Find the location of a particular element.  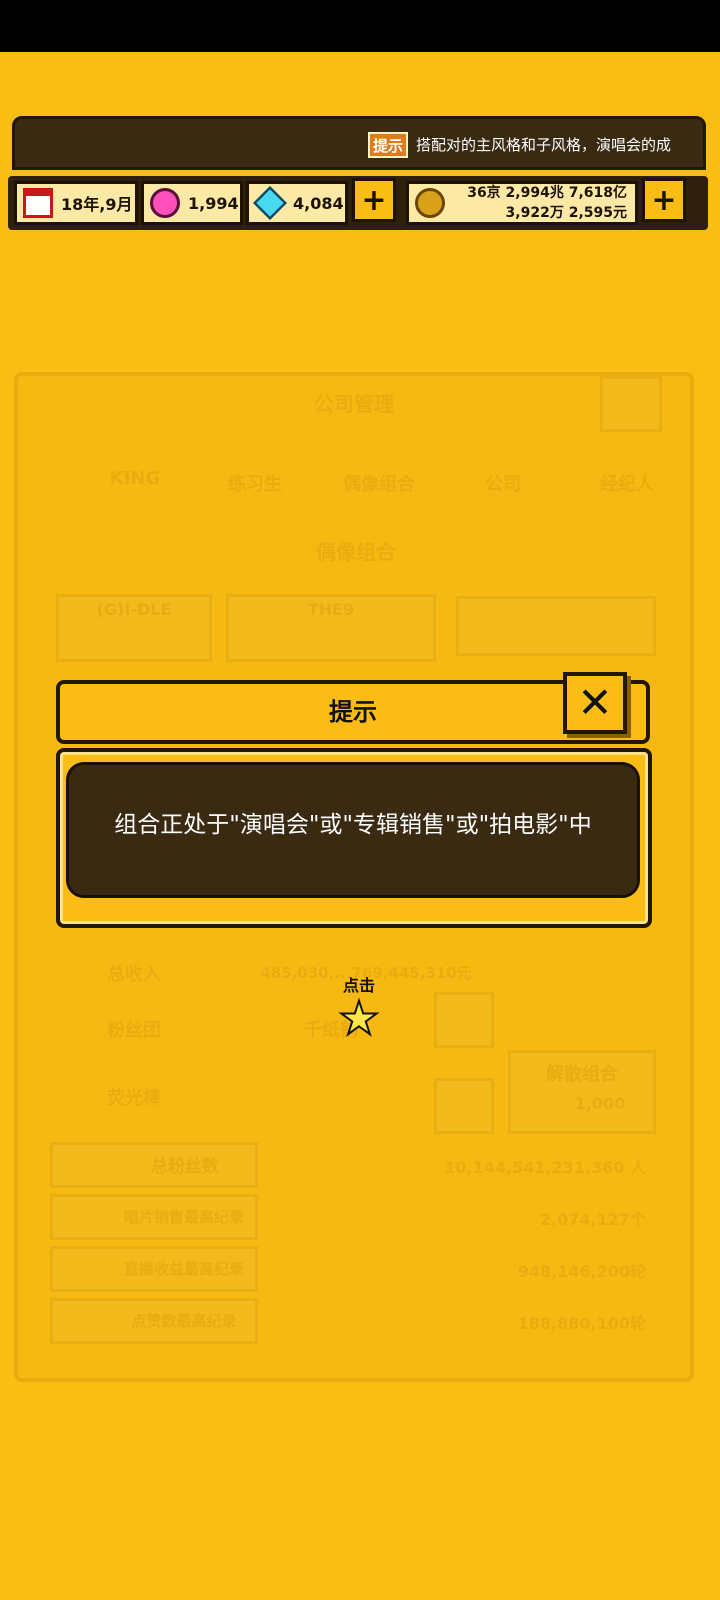

money-line-1: 36京 2,994兆 7,618亿 is located at coordinates (547, 193).